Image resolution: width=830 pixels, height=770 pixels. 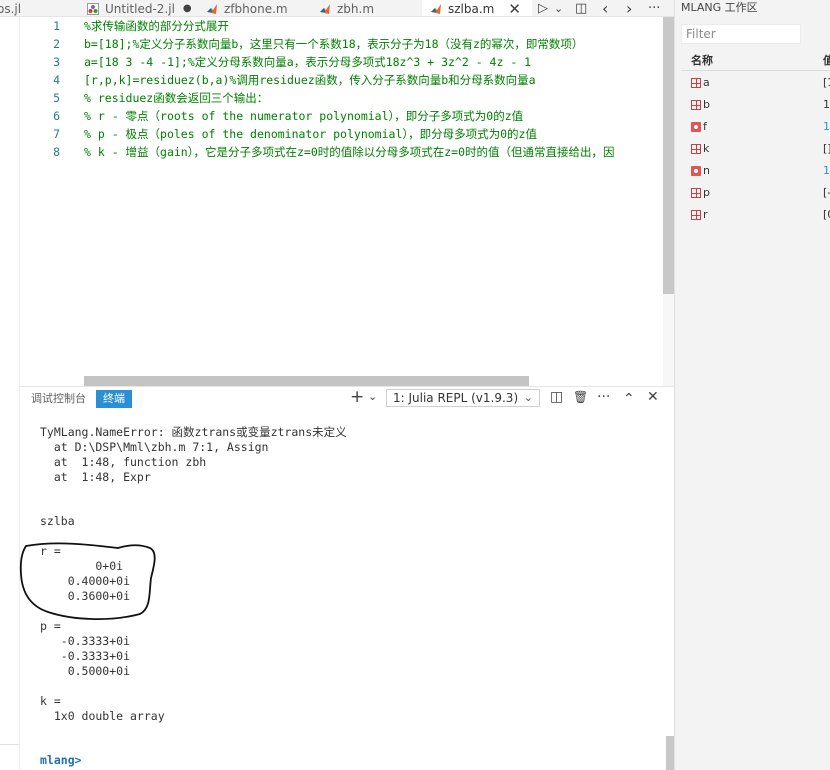 What do you see at coordinates (605, 8) in the screenshot?
I see `back-icon: ‹` at bounding box center [605, 8].